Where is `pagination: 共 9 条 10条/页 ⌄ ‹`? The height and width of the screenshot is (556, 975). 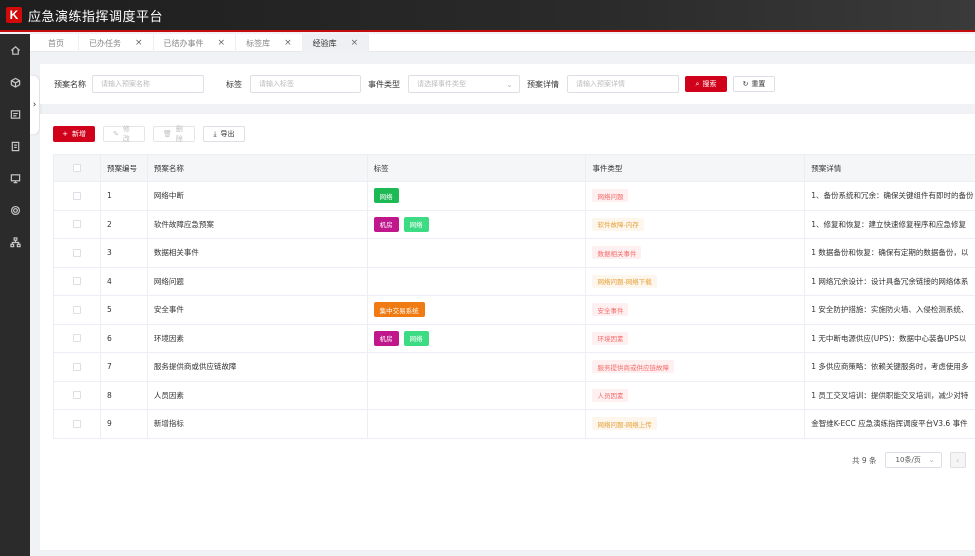
pagination: 共 9 条 10条/页 ⌄ ‹ is located at coordinates (909, 460).